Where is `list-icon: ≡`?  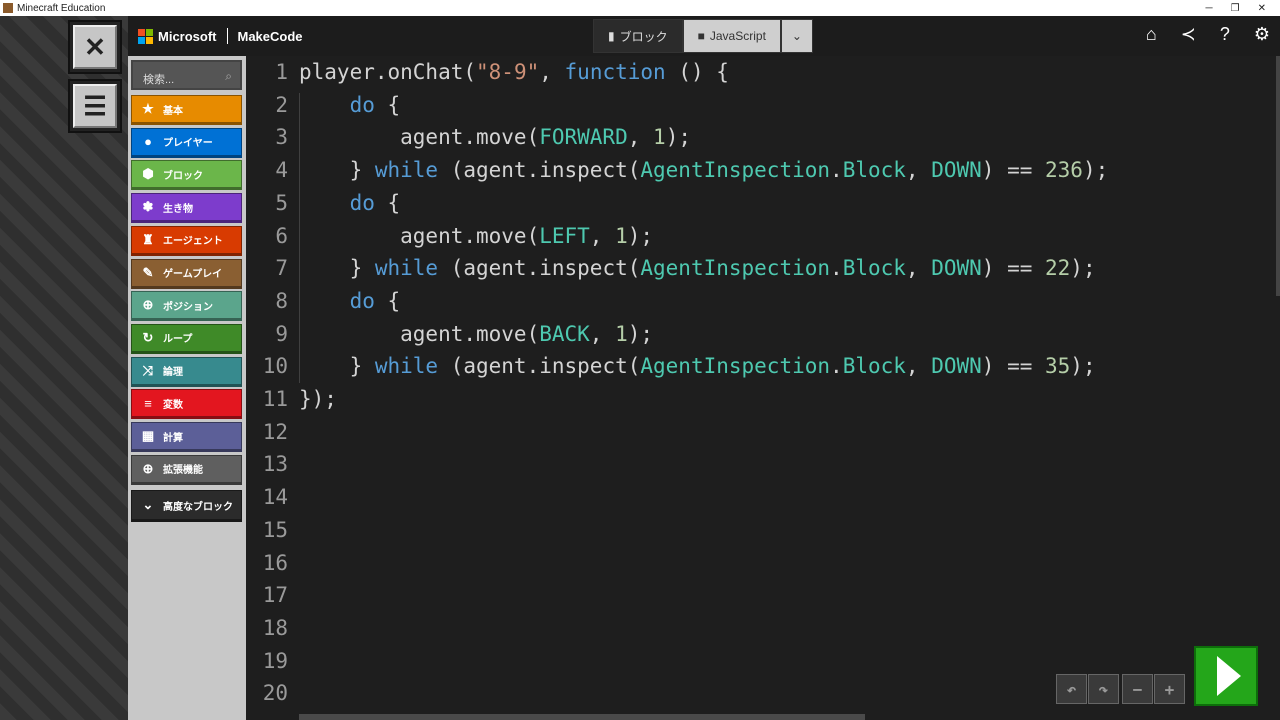 list-icon: ≡ is located at coordinates (148, 403).